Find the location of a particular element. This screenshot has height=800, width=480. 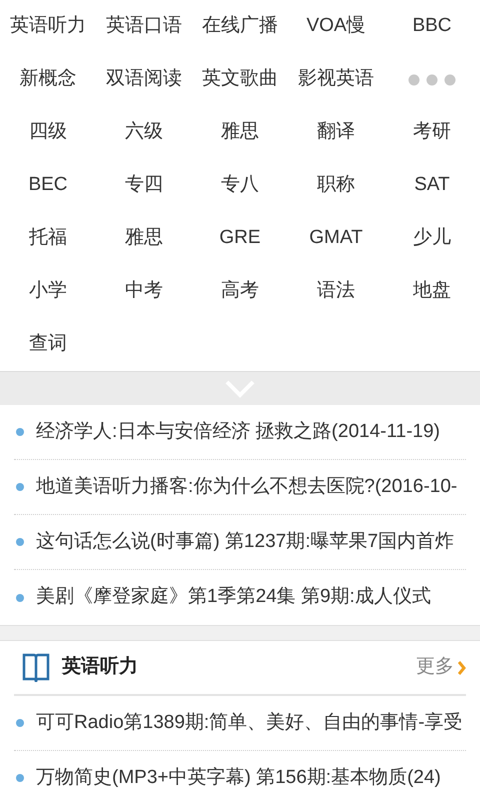

category-link: 影视英语 is located at coordinates (336, 79).